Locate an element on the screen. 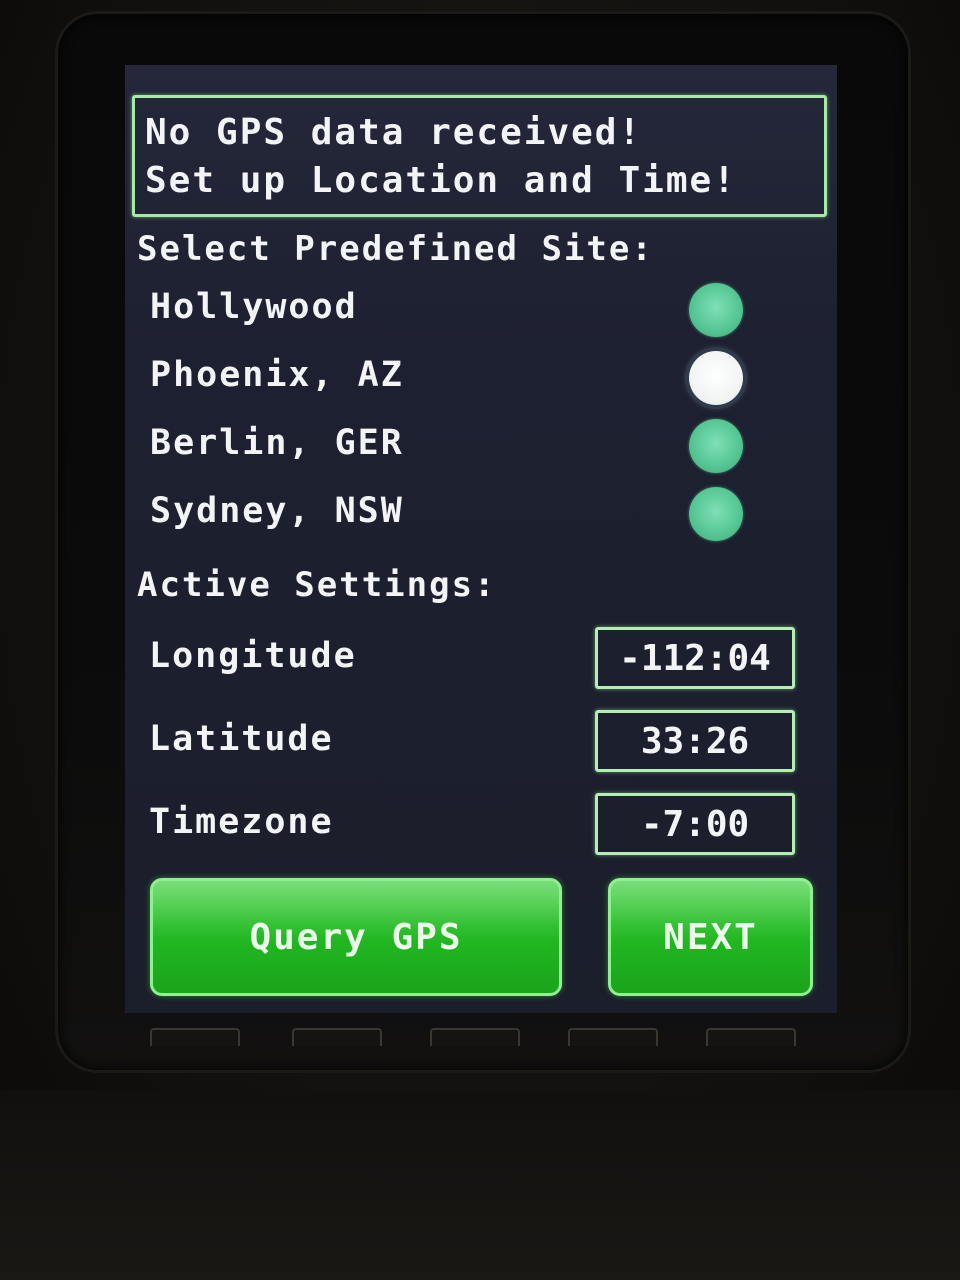 This screenshot has height=1280, width=960. longitude-label: Longitude is located at coordinates (253, 656).